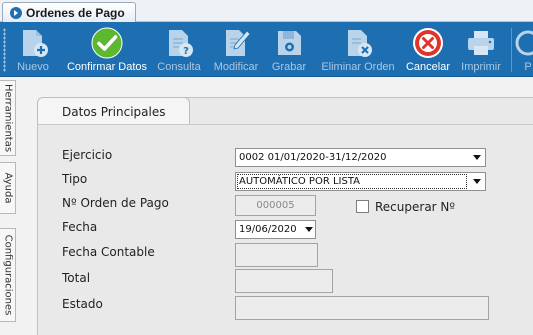  I want to click on total-field, so click(284, 281).